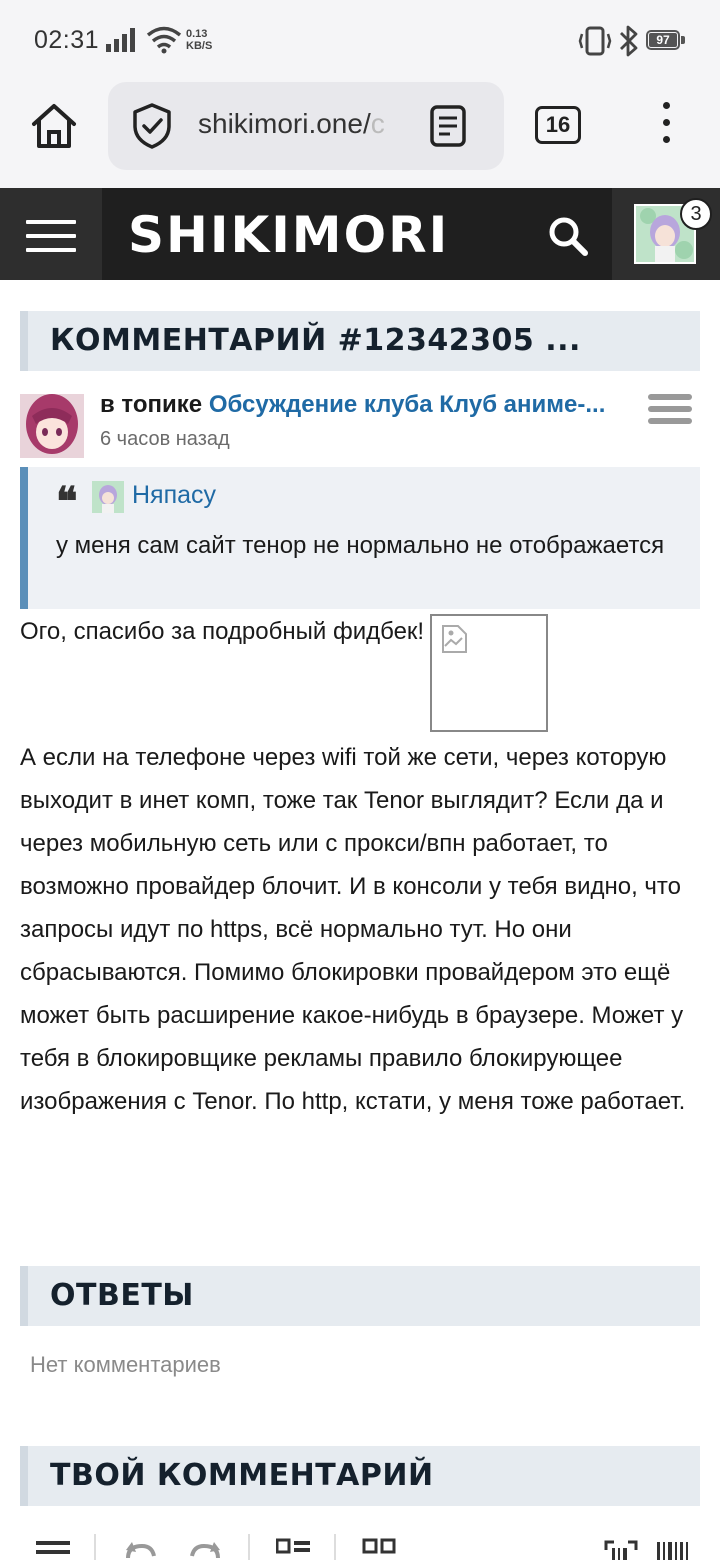 The width and height of the screenshot is (720, 1560). I want to click on url-text: shikimori.one/c, so click(298, 124).